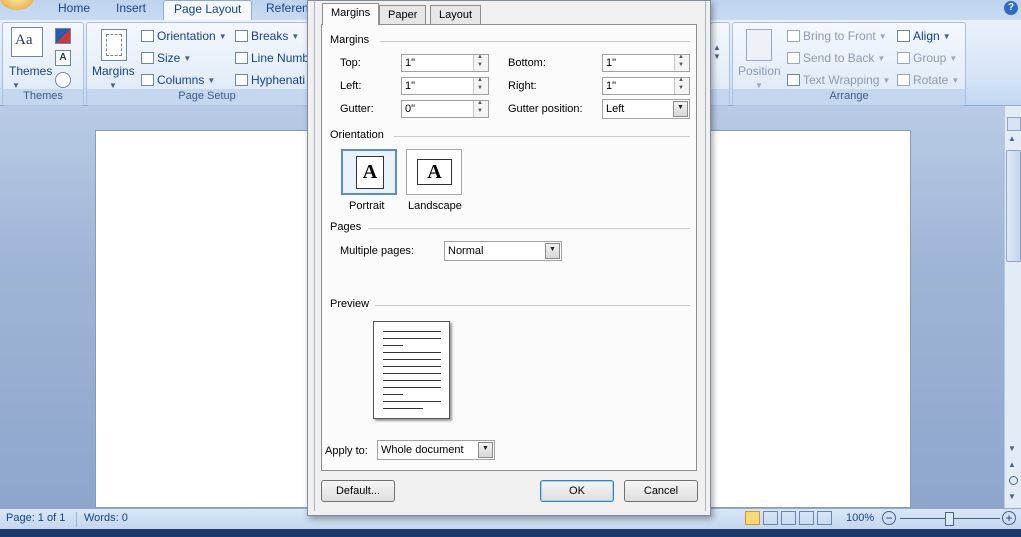  I want to click on top-margin-spinner, so click(480, 62).